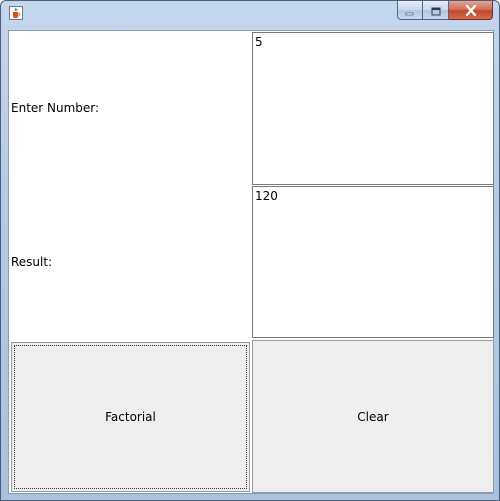  I want to click on clear-button-label: Clear, so click(373, 416).